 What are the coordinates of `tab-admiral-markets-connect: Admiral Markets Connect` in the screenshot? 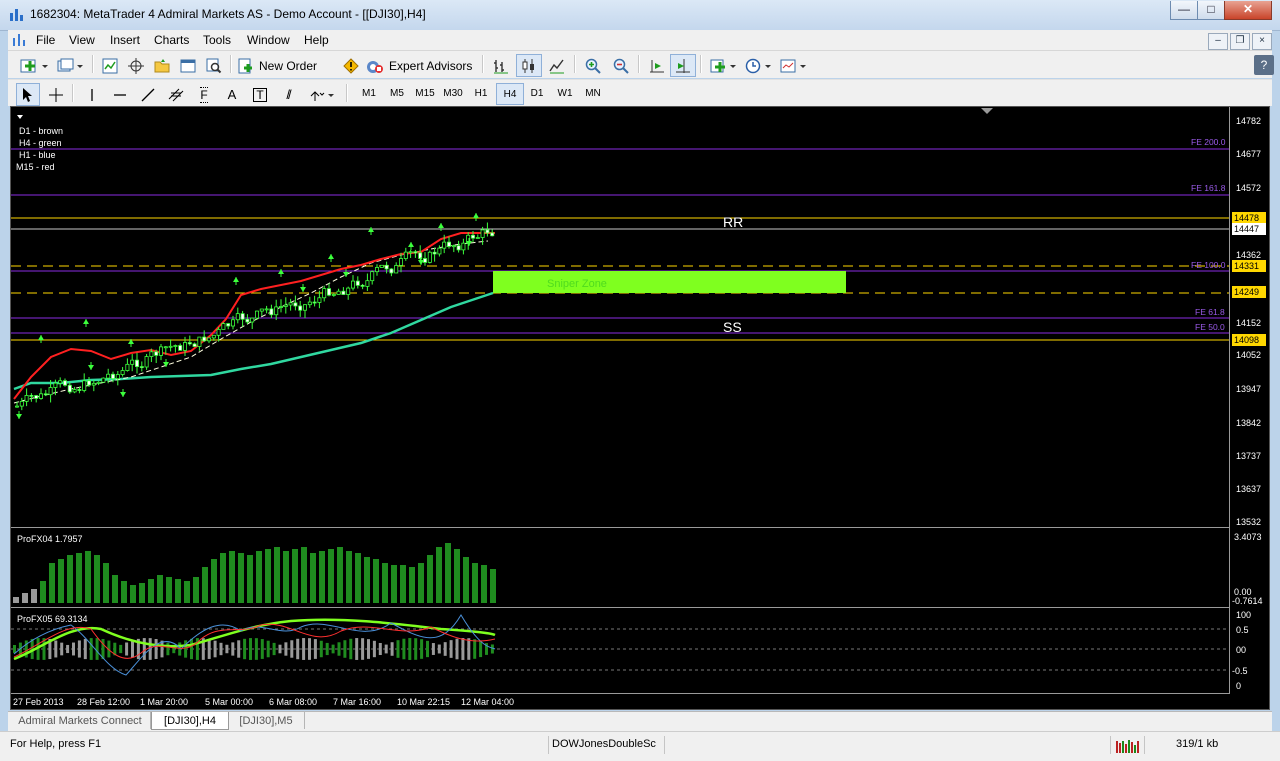 It's located at (80, 720).